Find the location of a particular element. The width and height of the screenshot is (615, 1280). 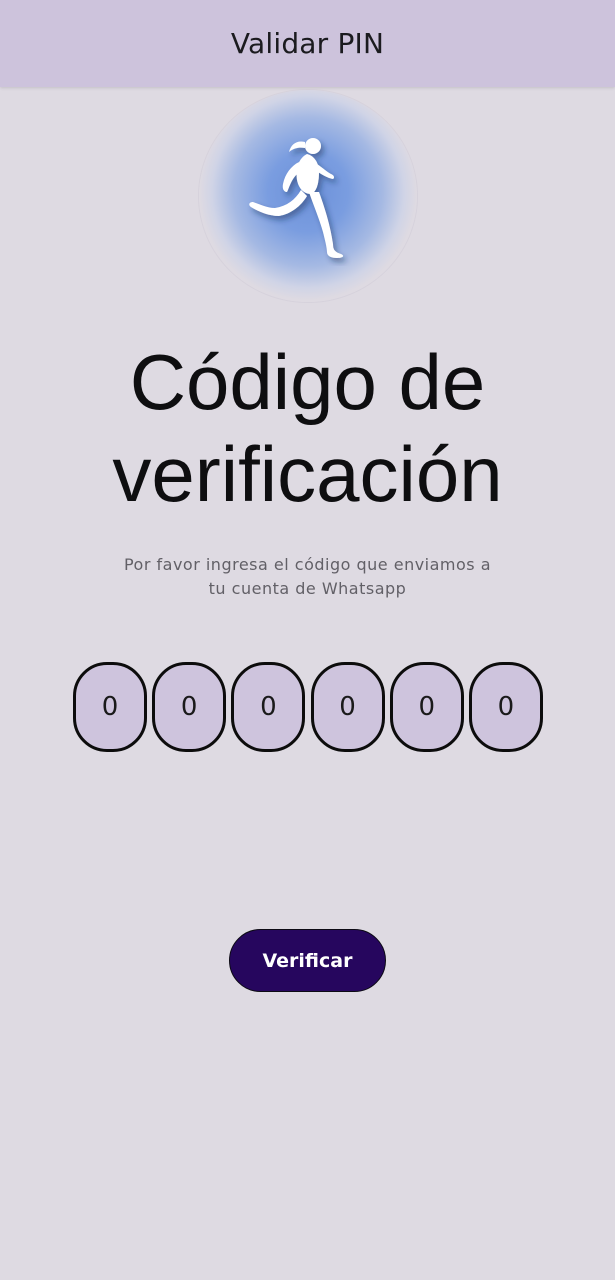

page-title: Validar PIN is located at coordinates (307, 43).